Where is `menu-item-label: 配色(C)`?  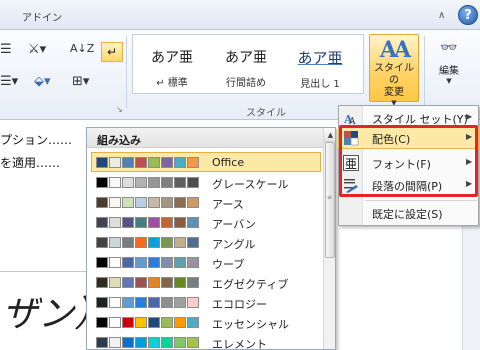 menu-item-label: 配色(C) is located at coordinates (391, 139).